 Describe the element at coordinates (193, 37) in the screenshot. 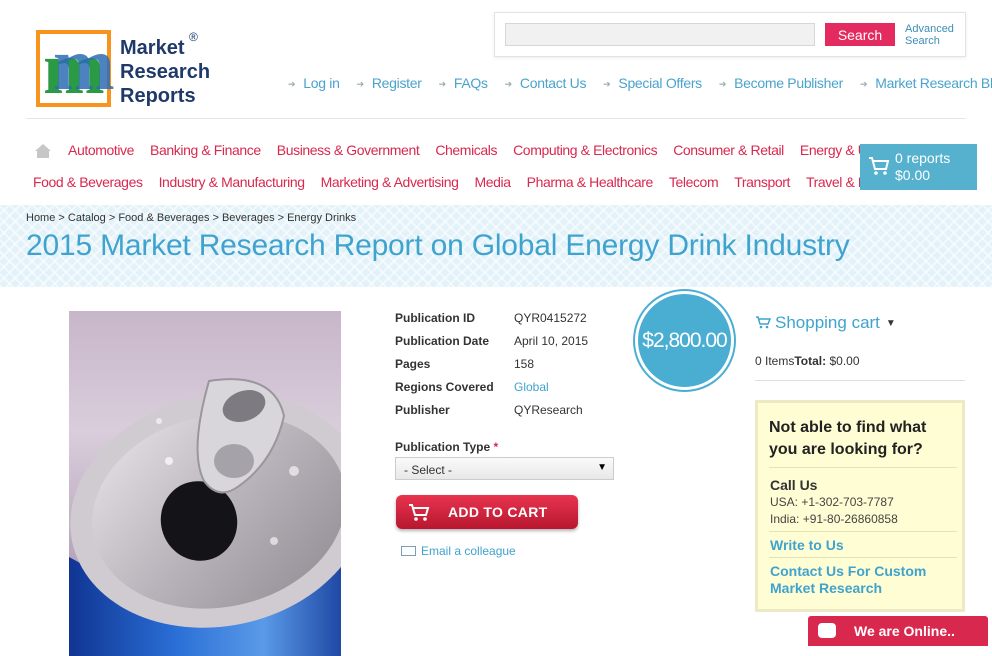

I see `registered-mark: ®` at that location.